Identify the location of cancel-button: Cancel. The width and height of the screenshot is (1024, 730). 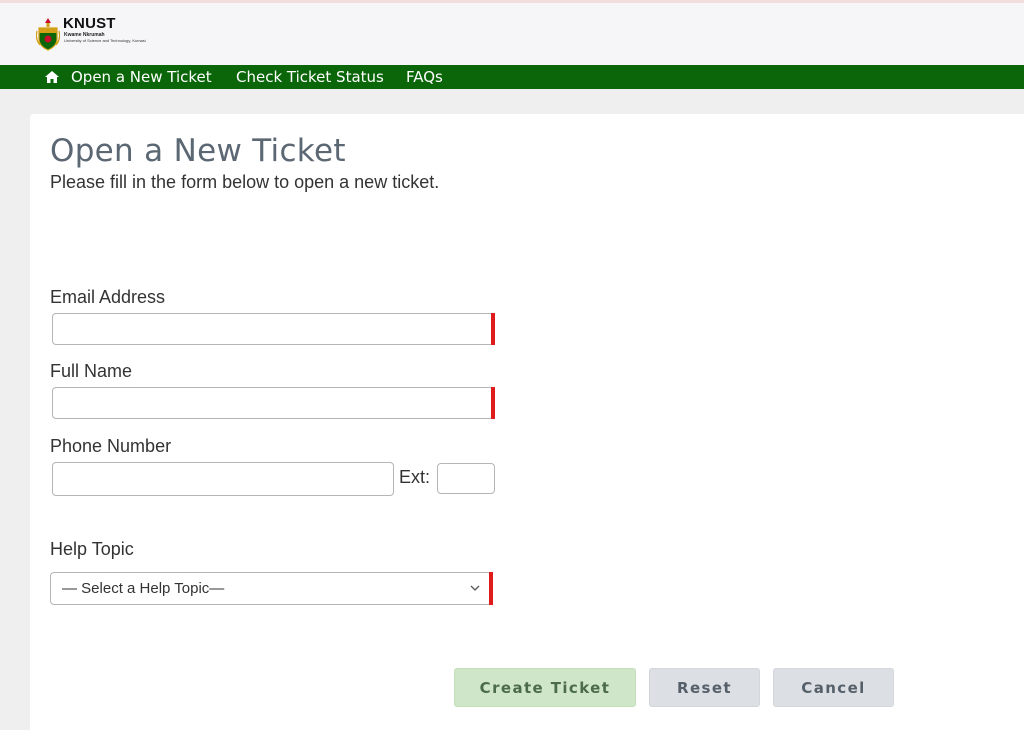
(833, 687).